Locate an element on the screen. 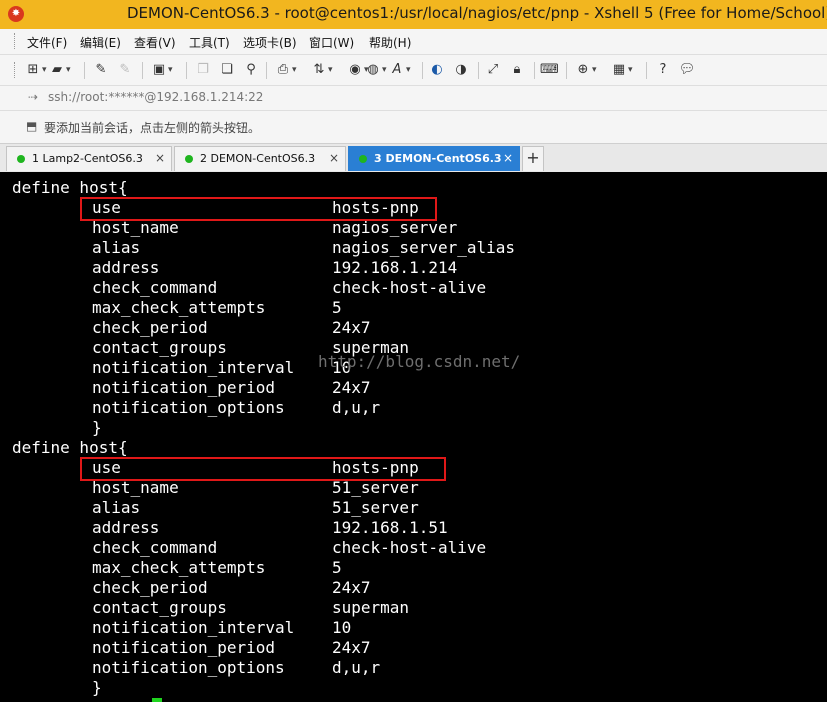  chat-icon: 💬︎ is located at coordinates (687, 70).